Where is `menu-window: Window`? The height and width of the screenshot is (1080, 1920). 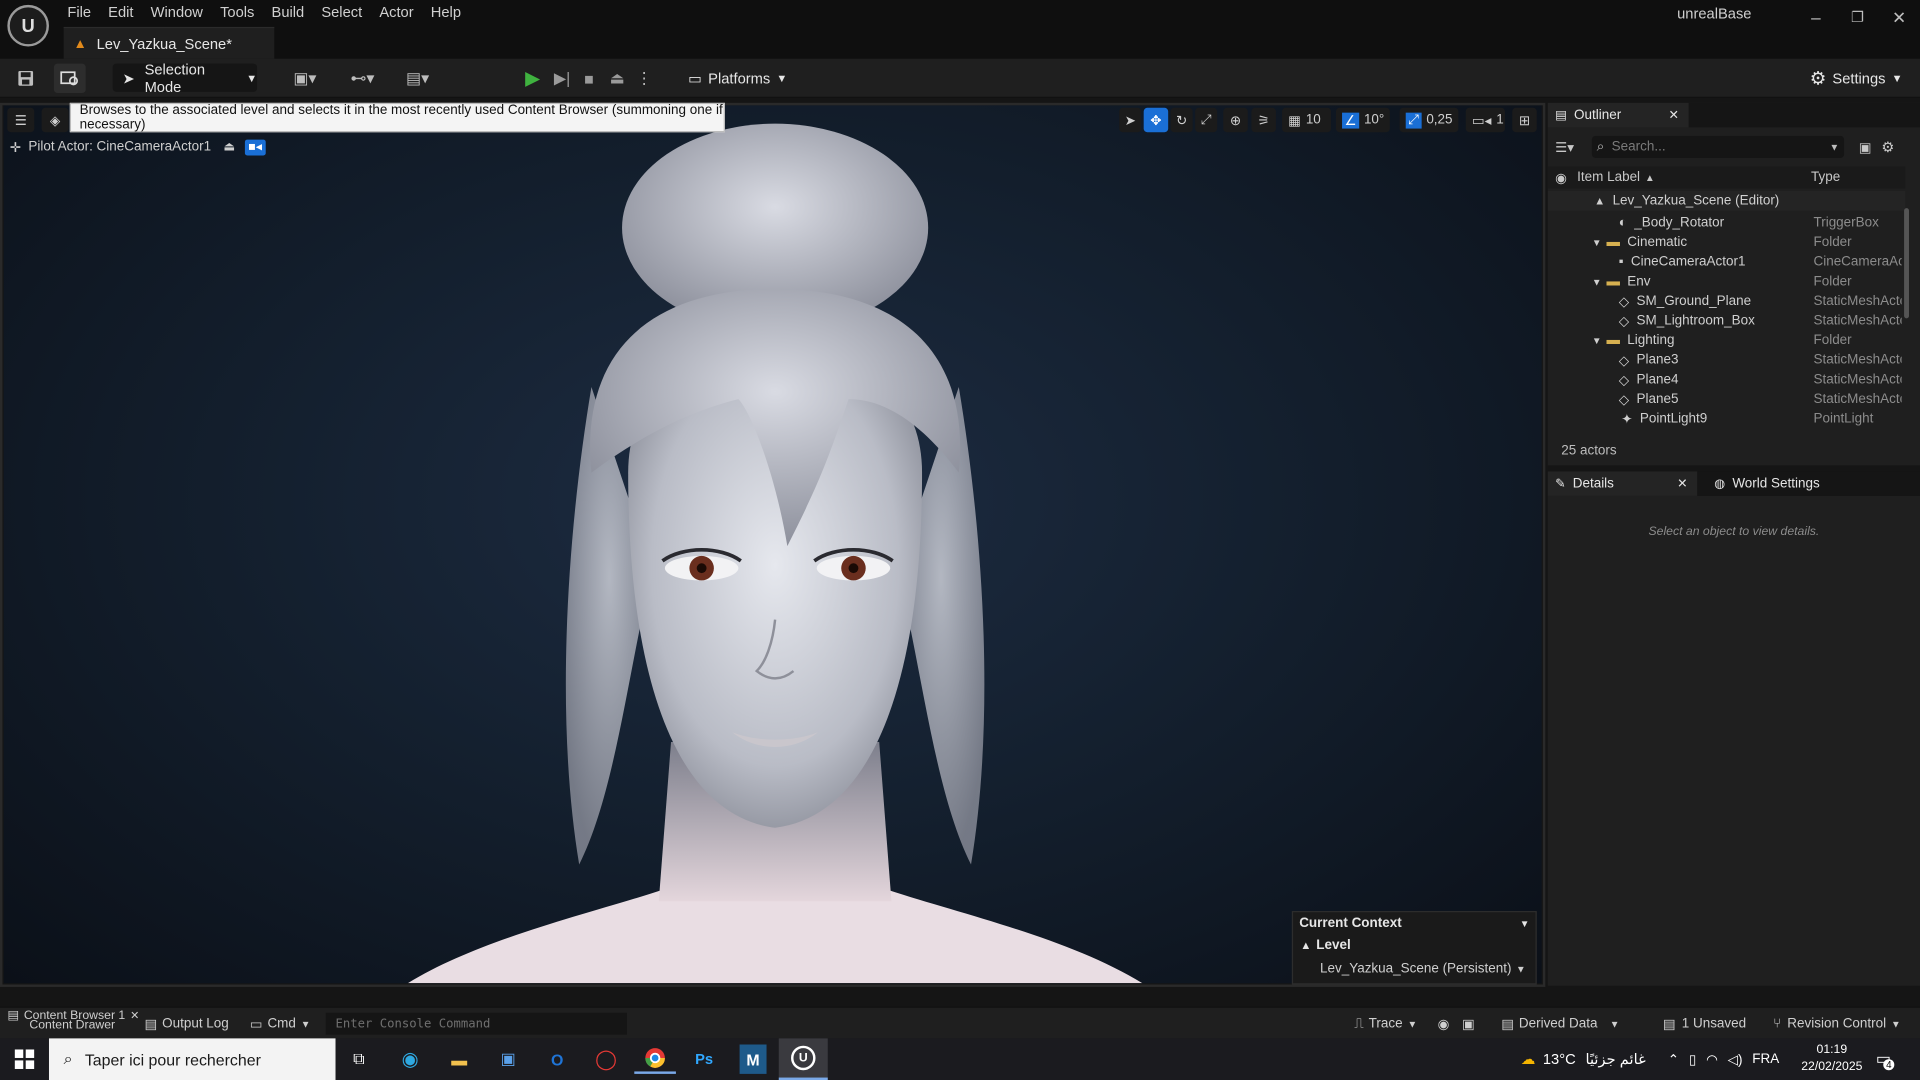
menu-window: Window is located at coordinates (176, 12).